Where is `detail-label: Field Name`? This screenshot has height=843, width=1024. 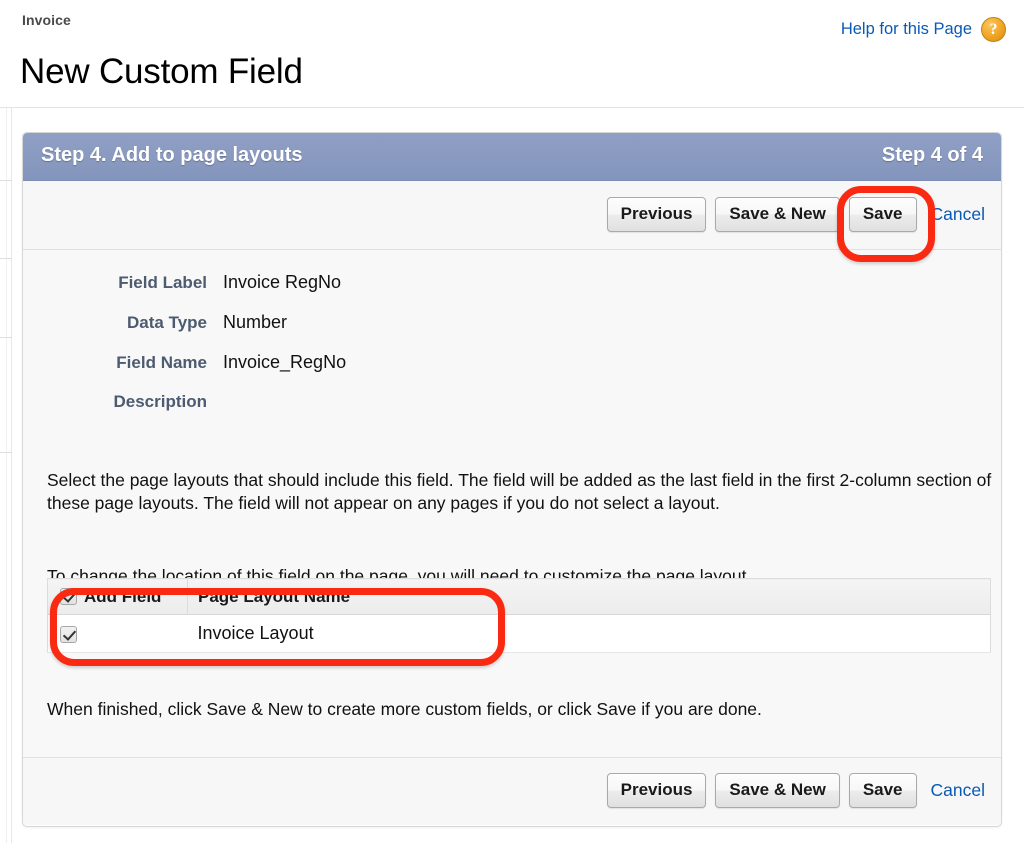
detail-label: Field Name is located at coordinates (161, 362).